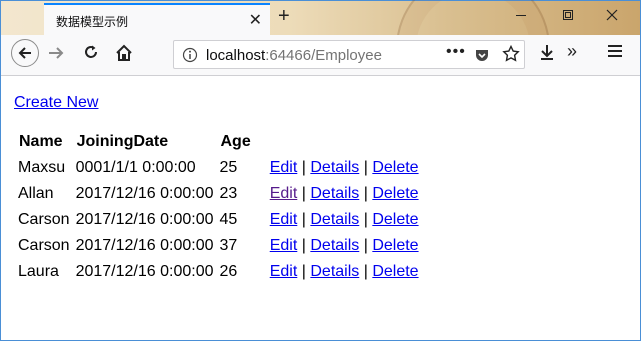 This screenshot has height=341, width=641. Describe the element at coordinates (615, 53) in the screenshot. I see `hamburger-menu-icon` at that location.